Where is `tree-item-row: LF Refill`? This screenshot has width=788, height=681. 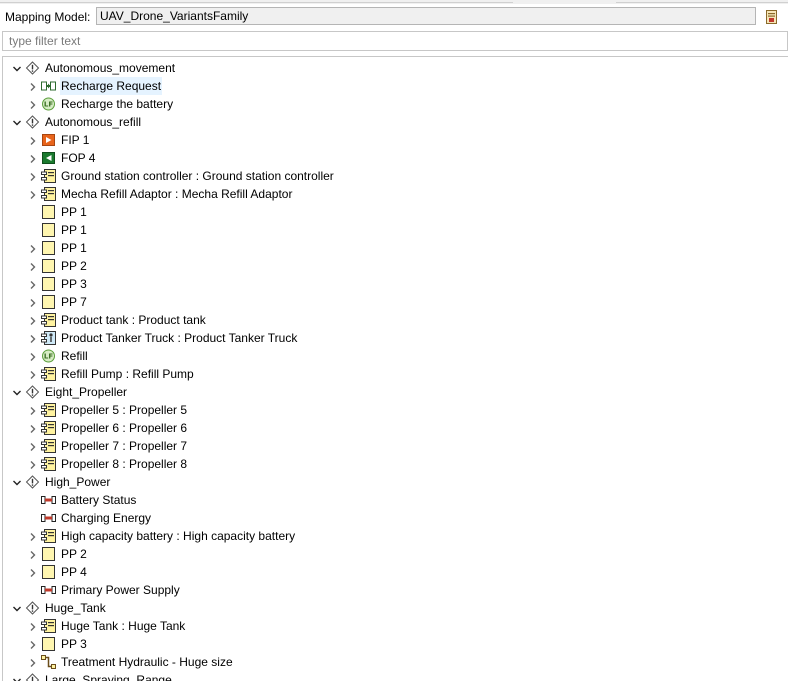 tree-item-row: LF Refill is located at coordinates (393, 356).